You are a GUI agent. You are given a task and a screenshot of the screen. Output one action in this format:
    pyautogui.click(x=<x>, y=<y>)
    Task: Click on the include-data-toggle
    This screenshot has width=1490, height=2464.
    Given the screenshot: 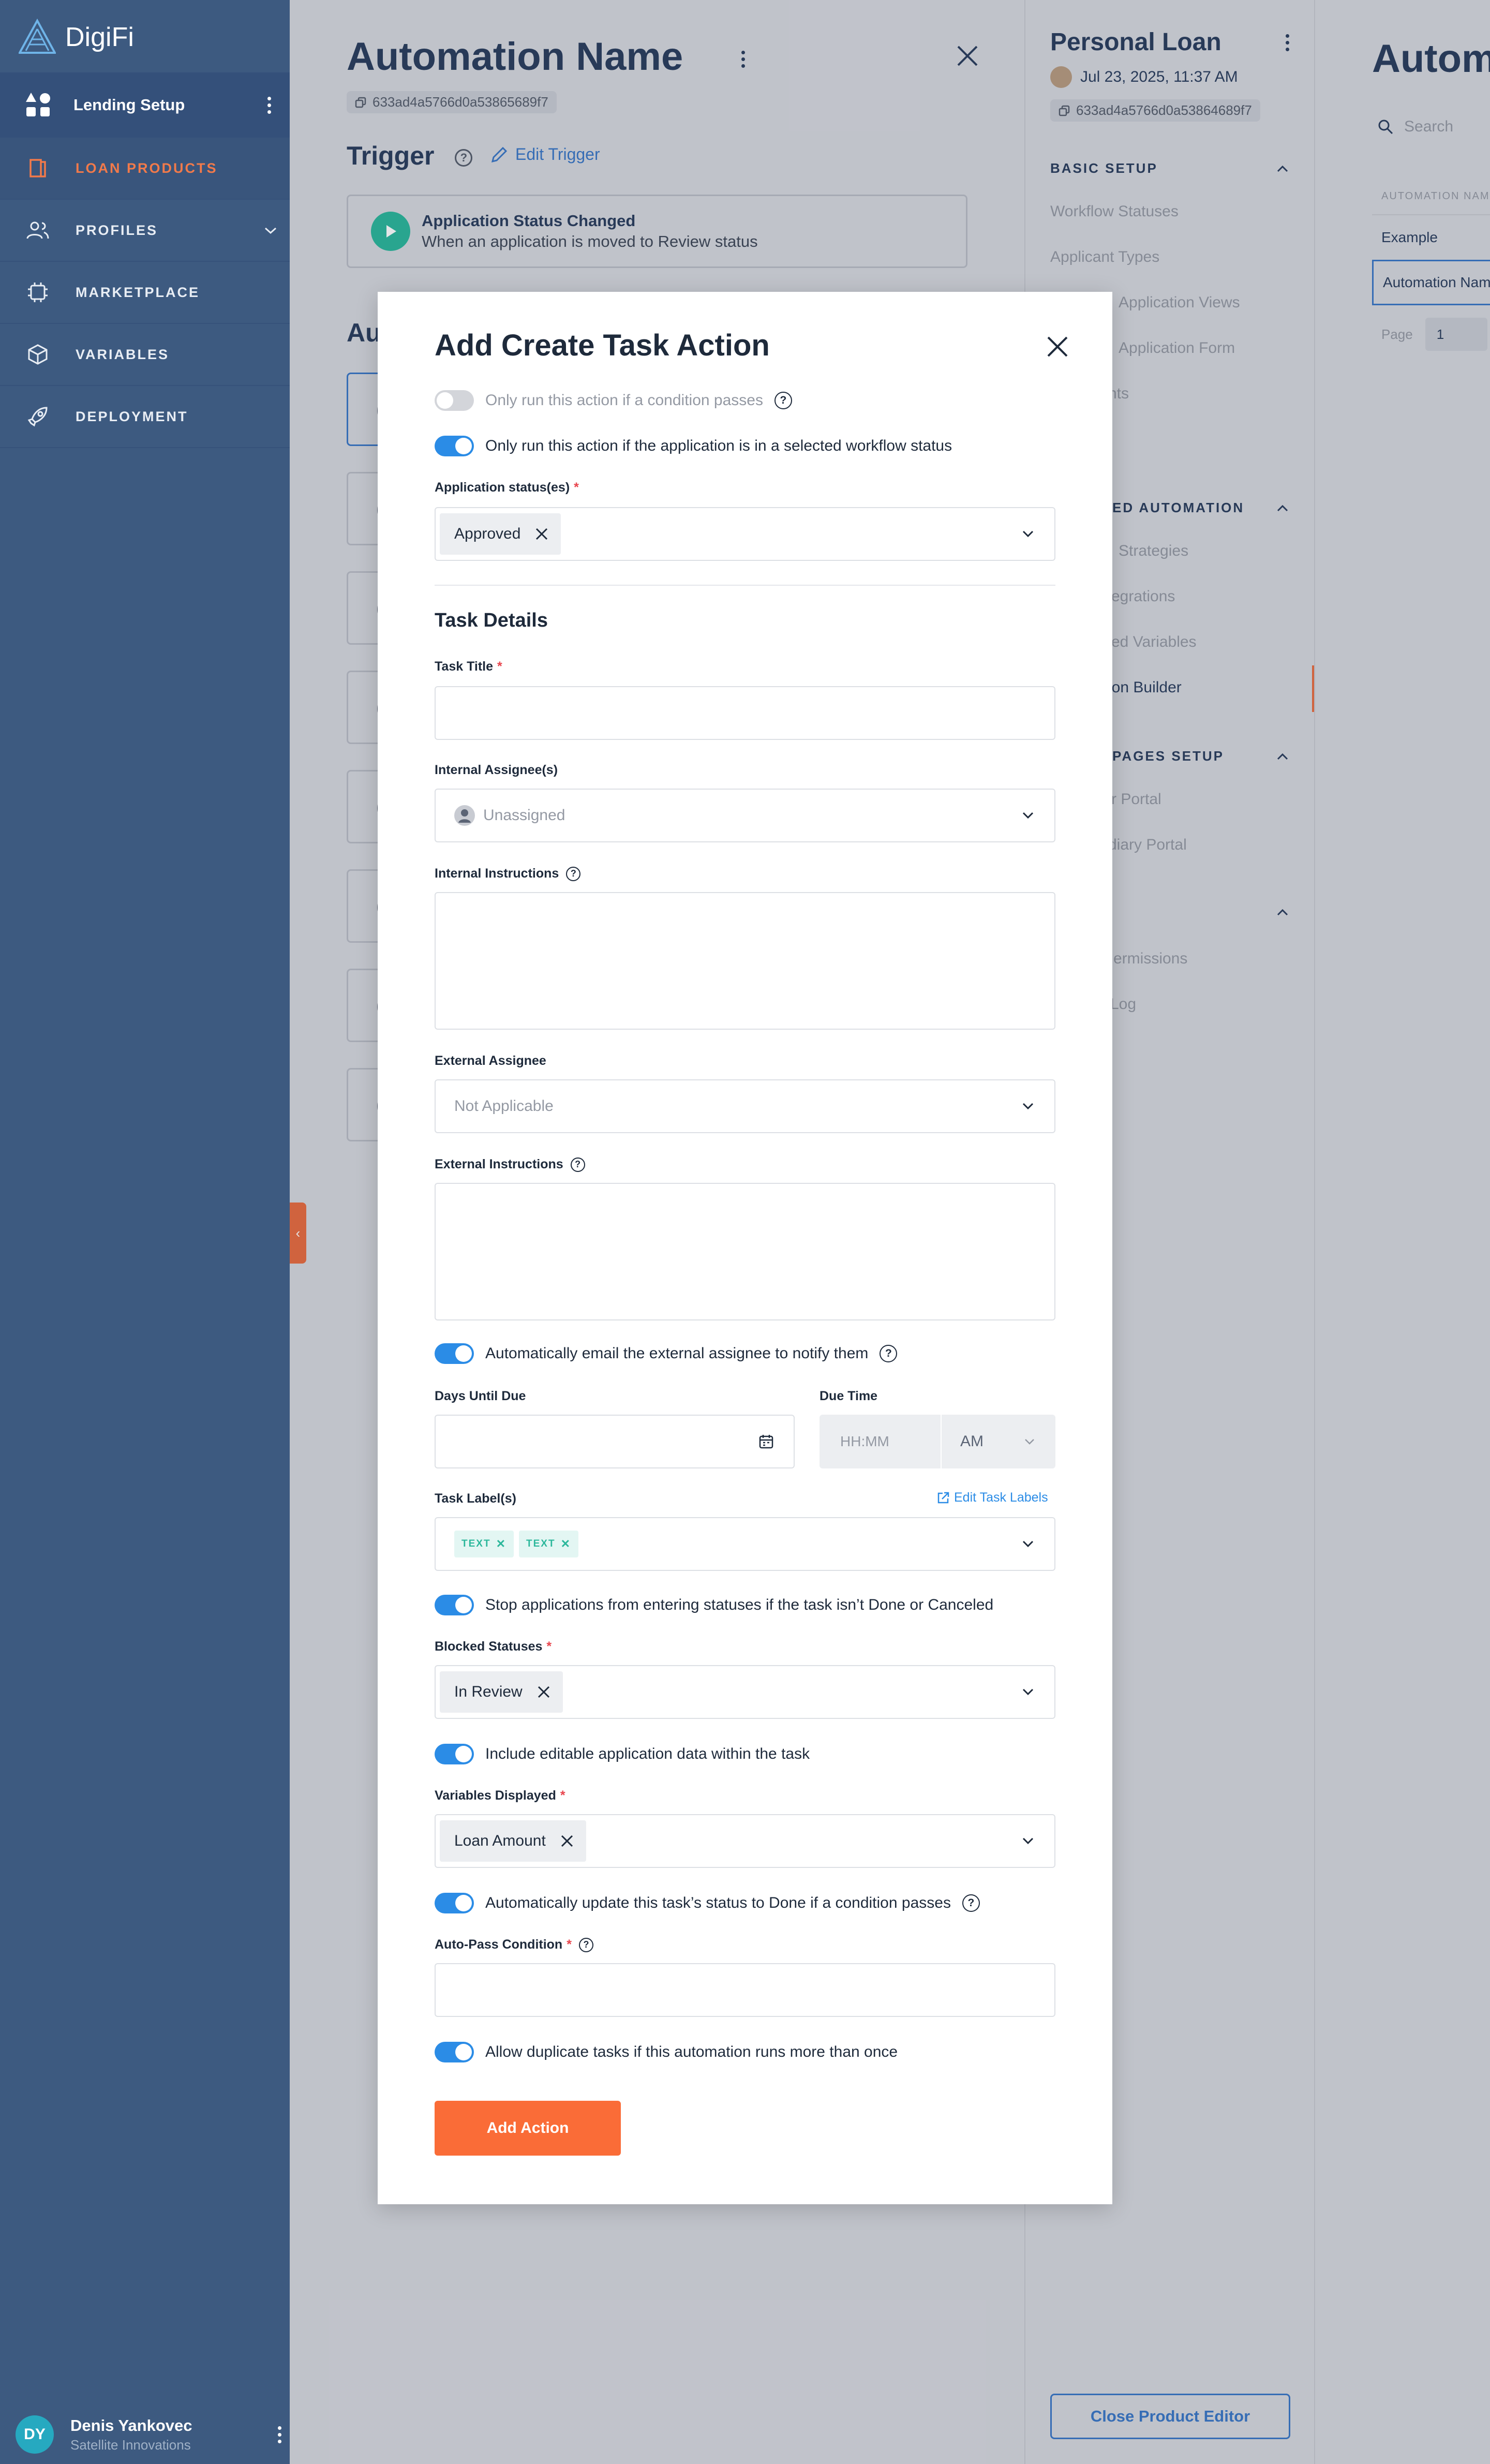 What is the action you would take?
    pyautogui.click(x=455, y=1754)
    